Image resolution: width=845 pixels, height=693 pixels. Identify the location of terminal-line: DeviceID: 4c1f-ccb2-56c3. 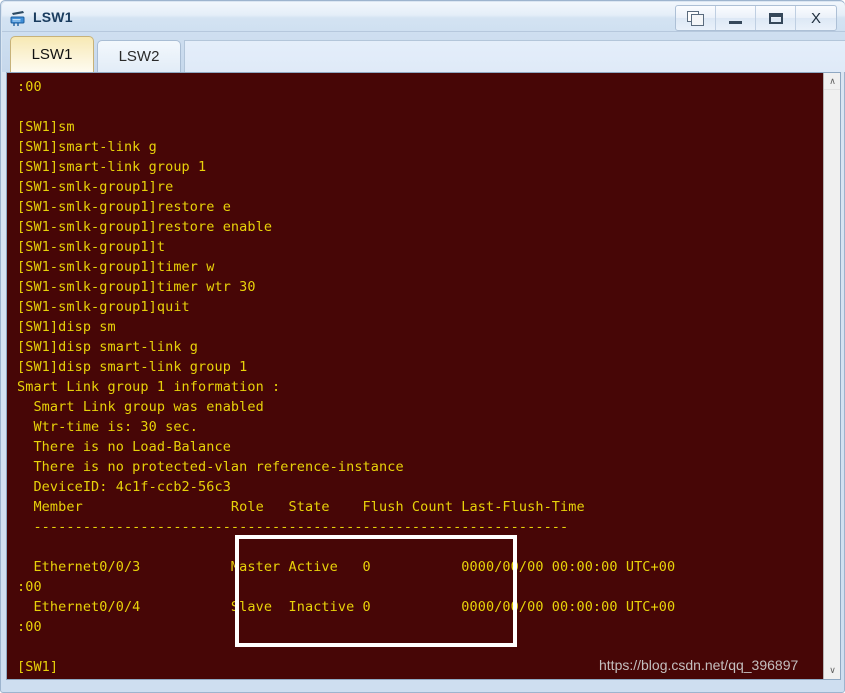
(124, 487).